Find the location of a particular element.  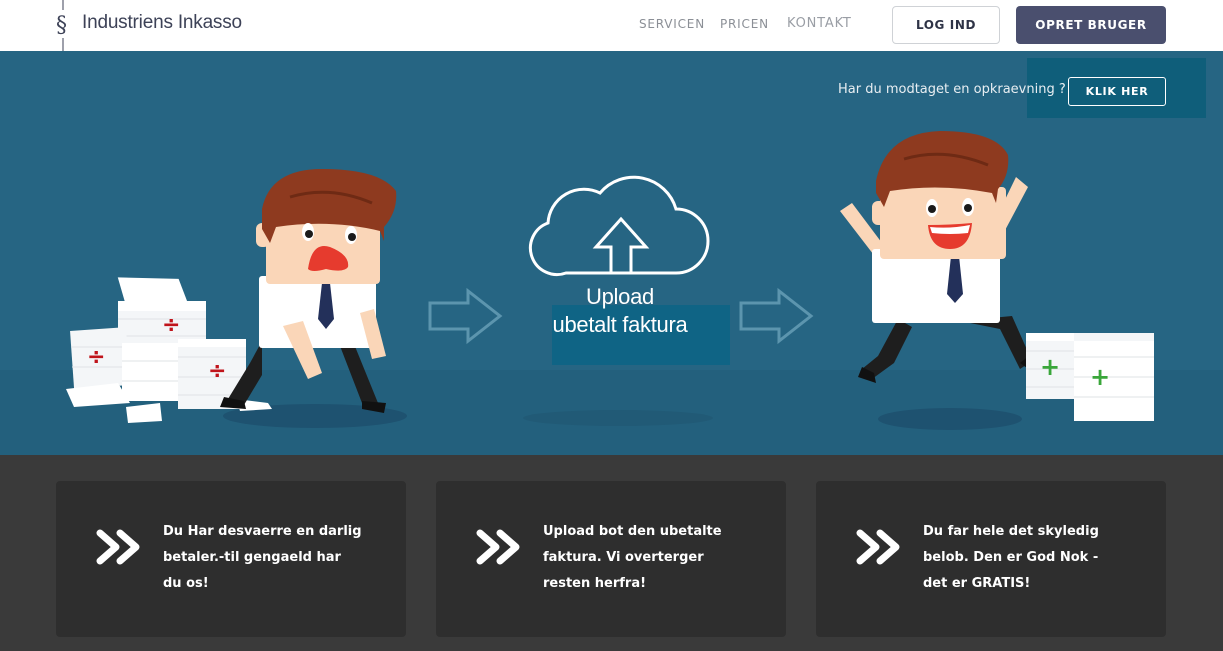

paid-invoice-stacks: + + is located at coordinates (1090, 377).